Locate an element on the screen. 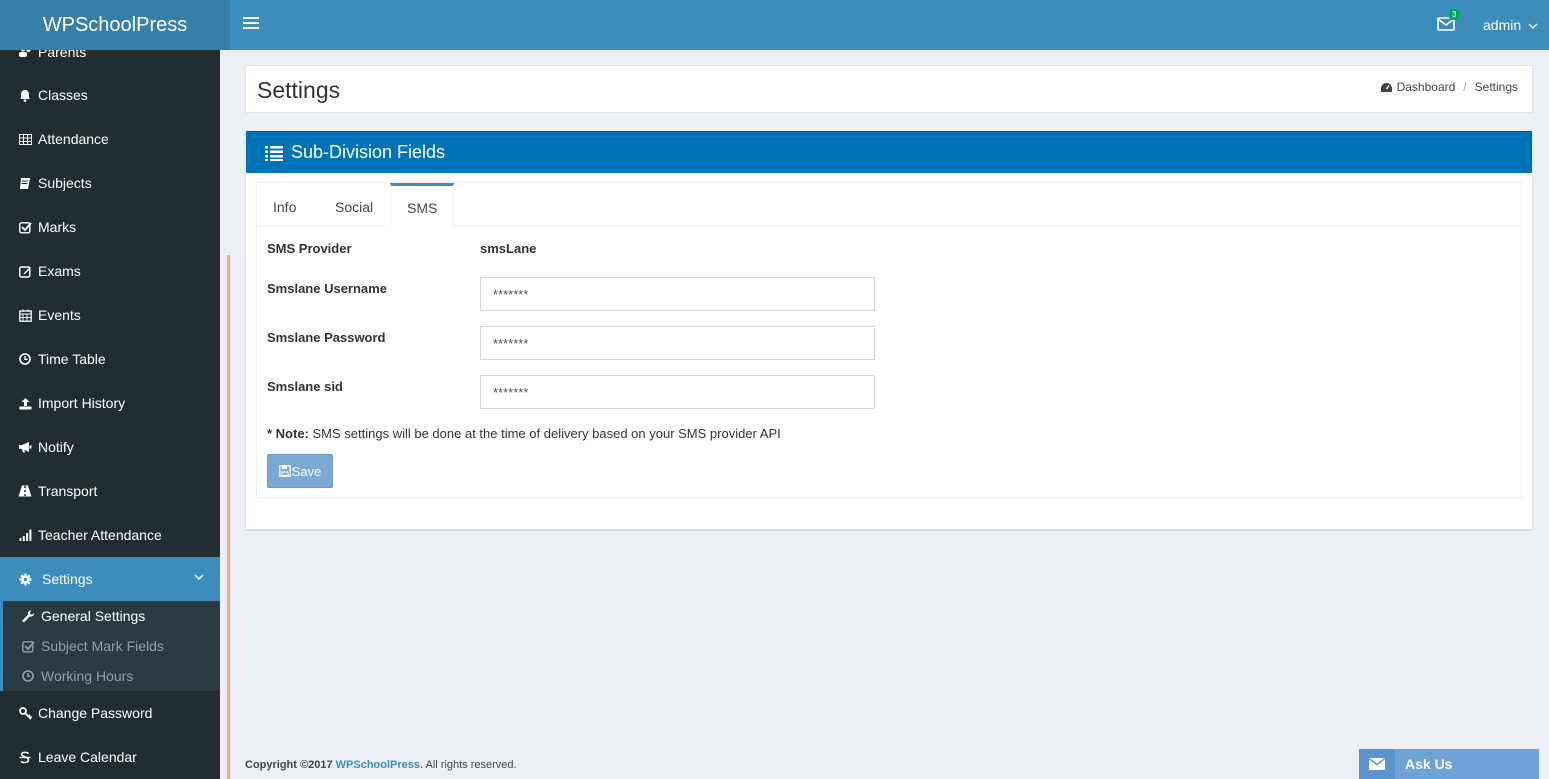 This screenshot has width=1549, height=779. sidebar-item-classes: Classes is located at coordinates (110, 95).